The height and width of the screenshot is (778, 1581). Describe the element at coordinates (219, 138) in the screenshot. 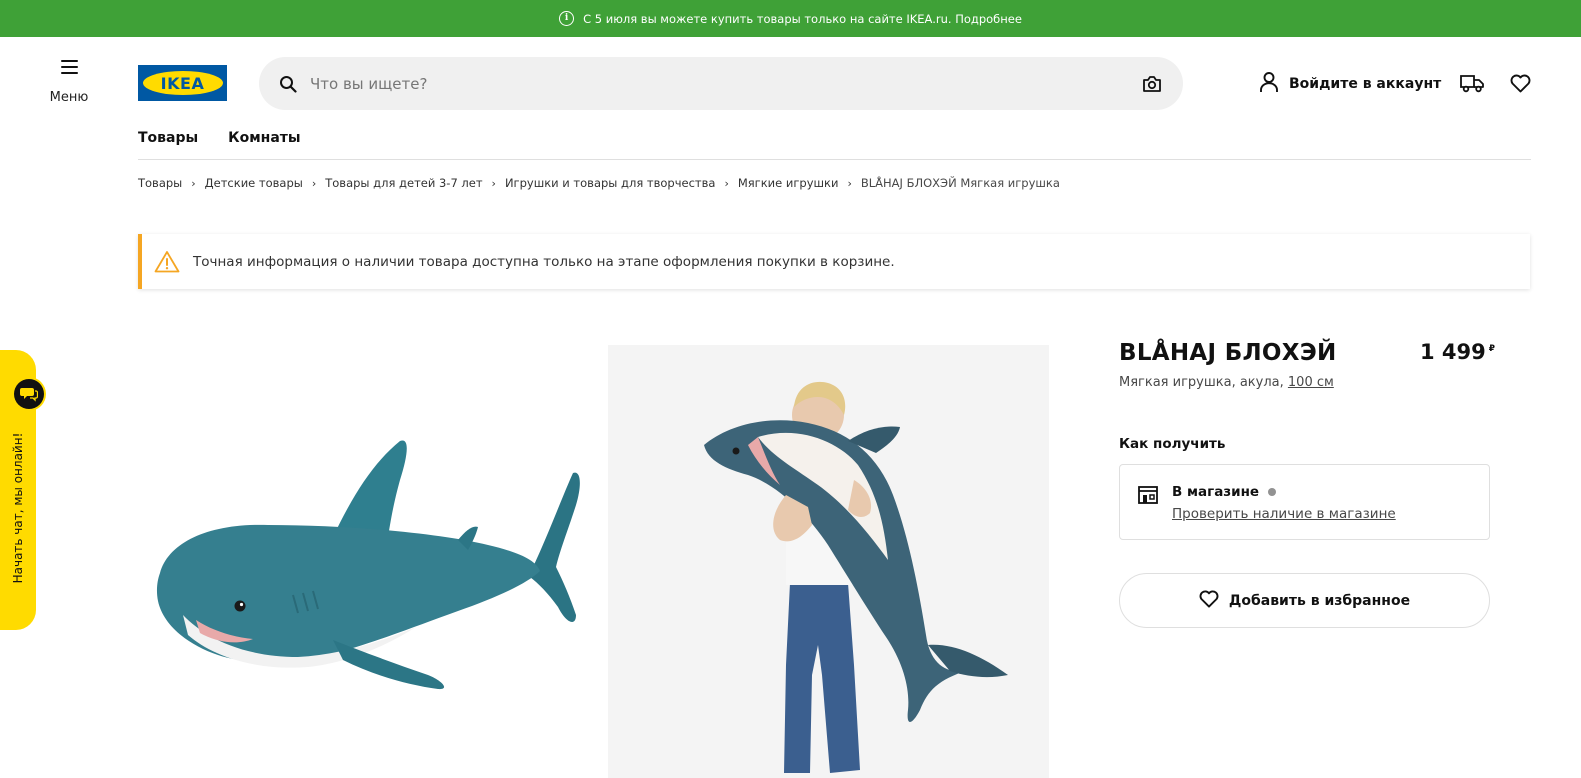

I see `main-nav: Товары Комнаты` at that location.